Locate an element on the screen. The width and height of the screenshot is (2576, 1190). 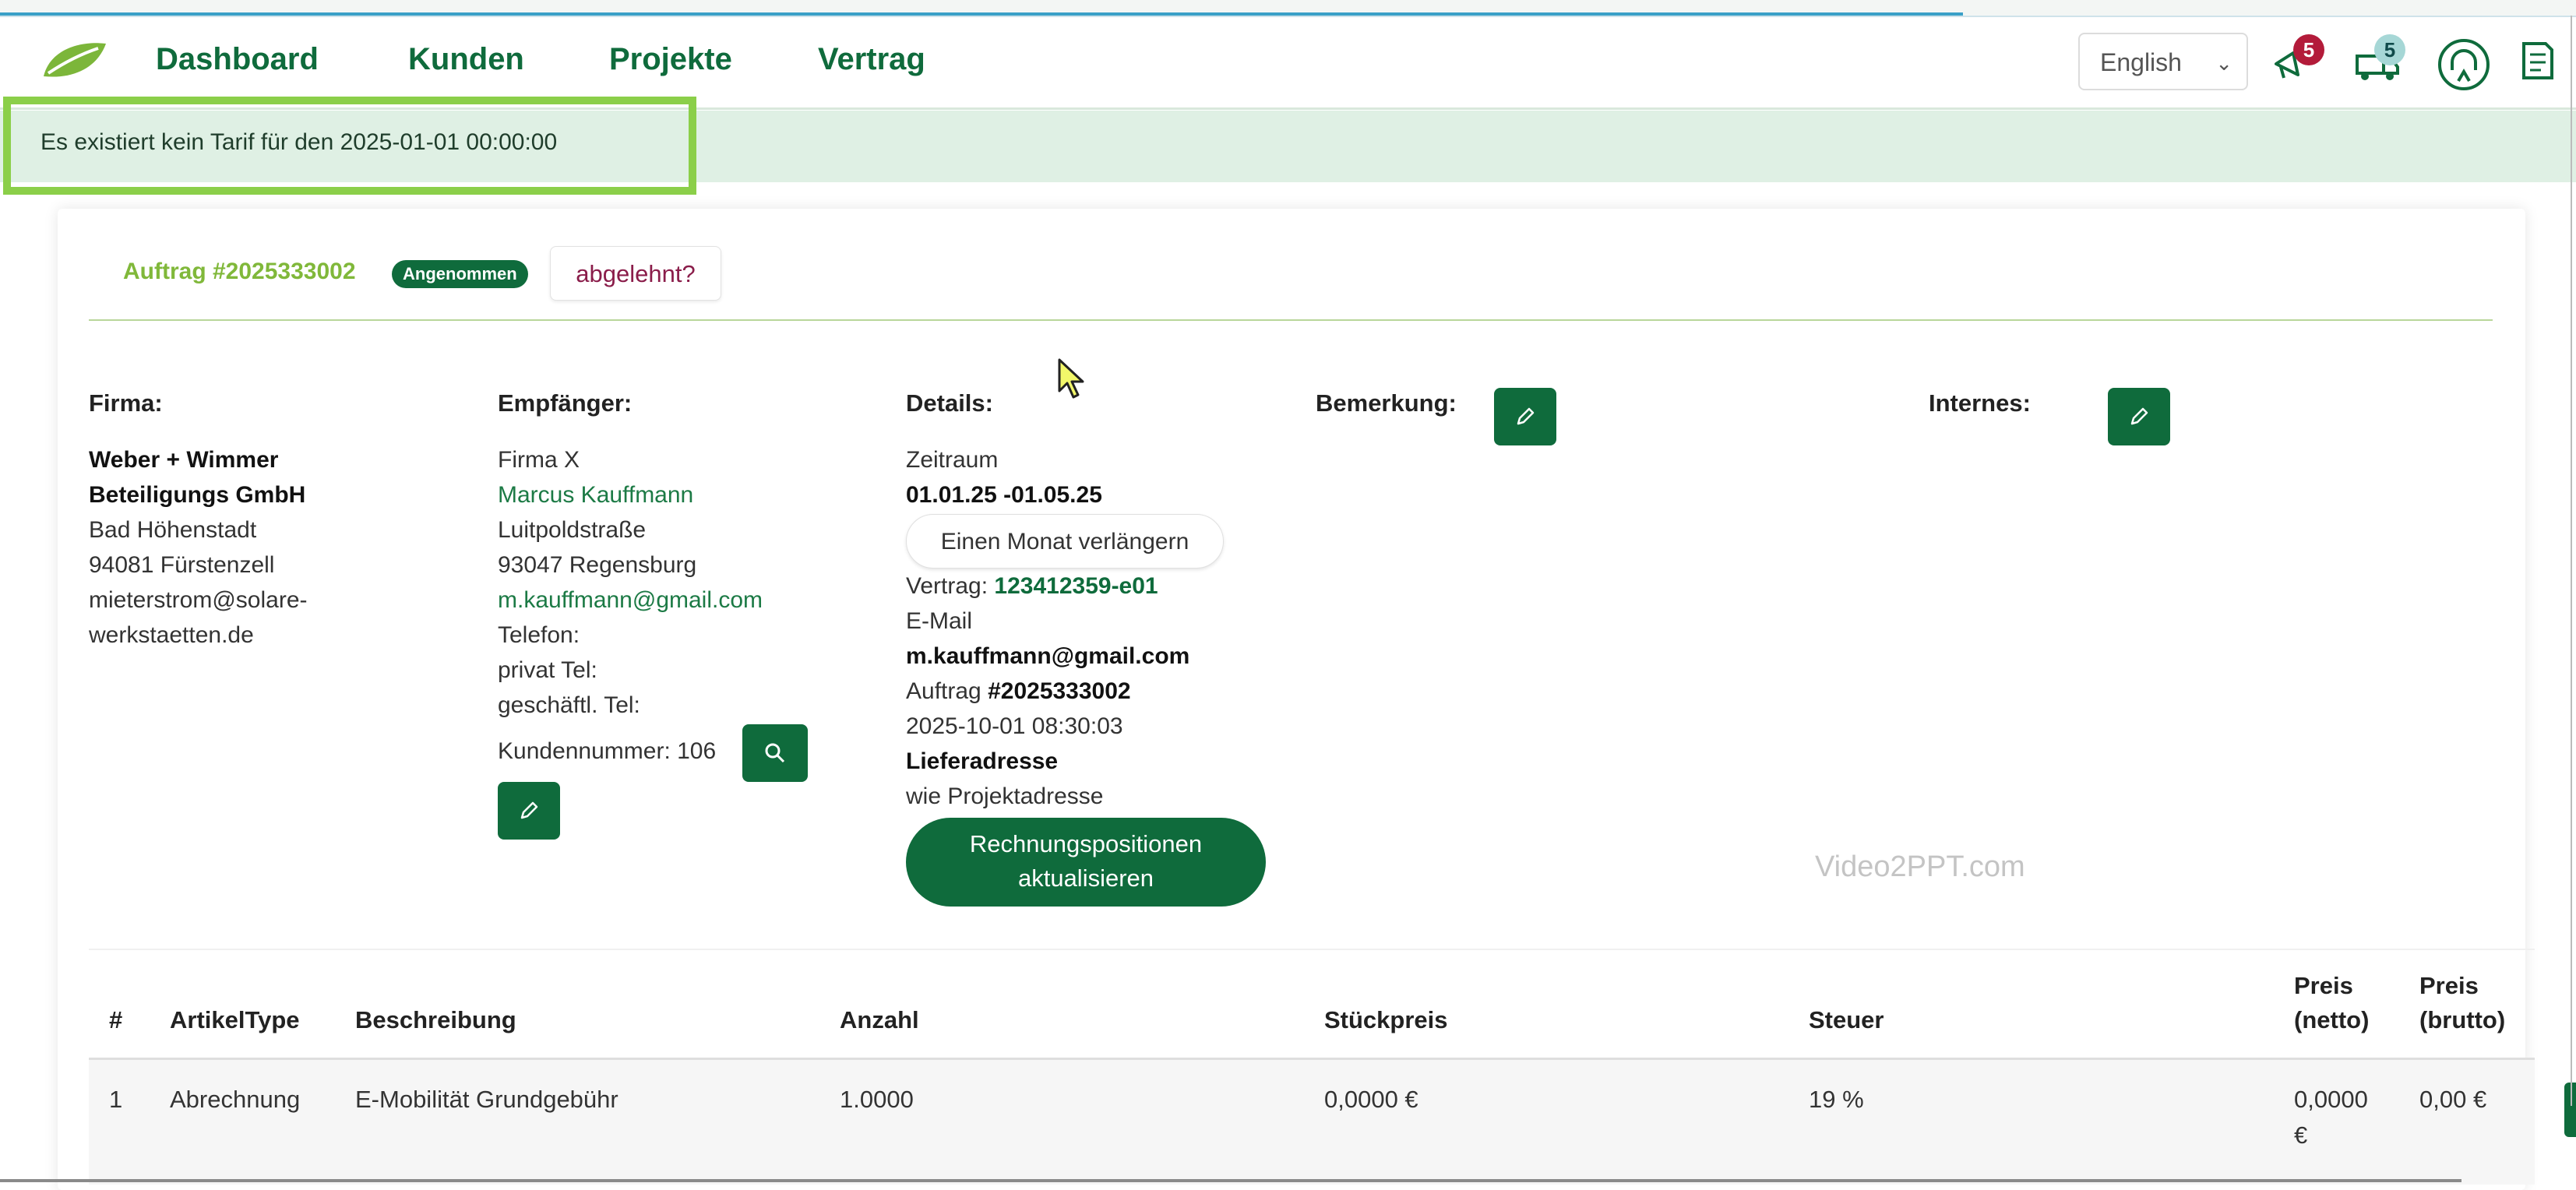
row-unit-price: 0,0000 € is located at coordinates (1371, 1099).